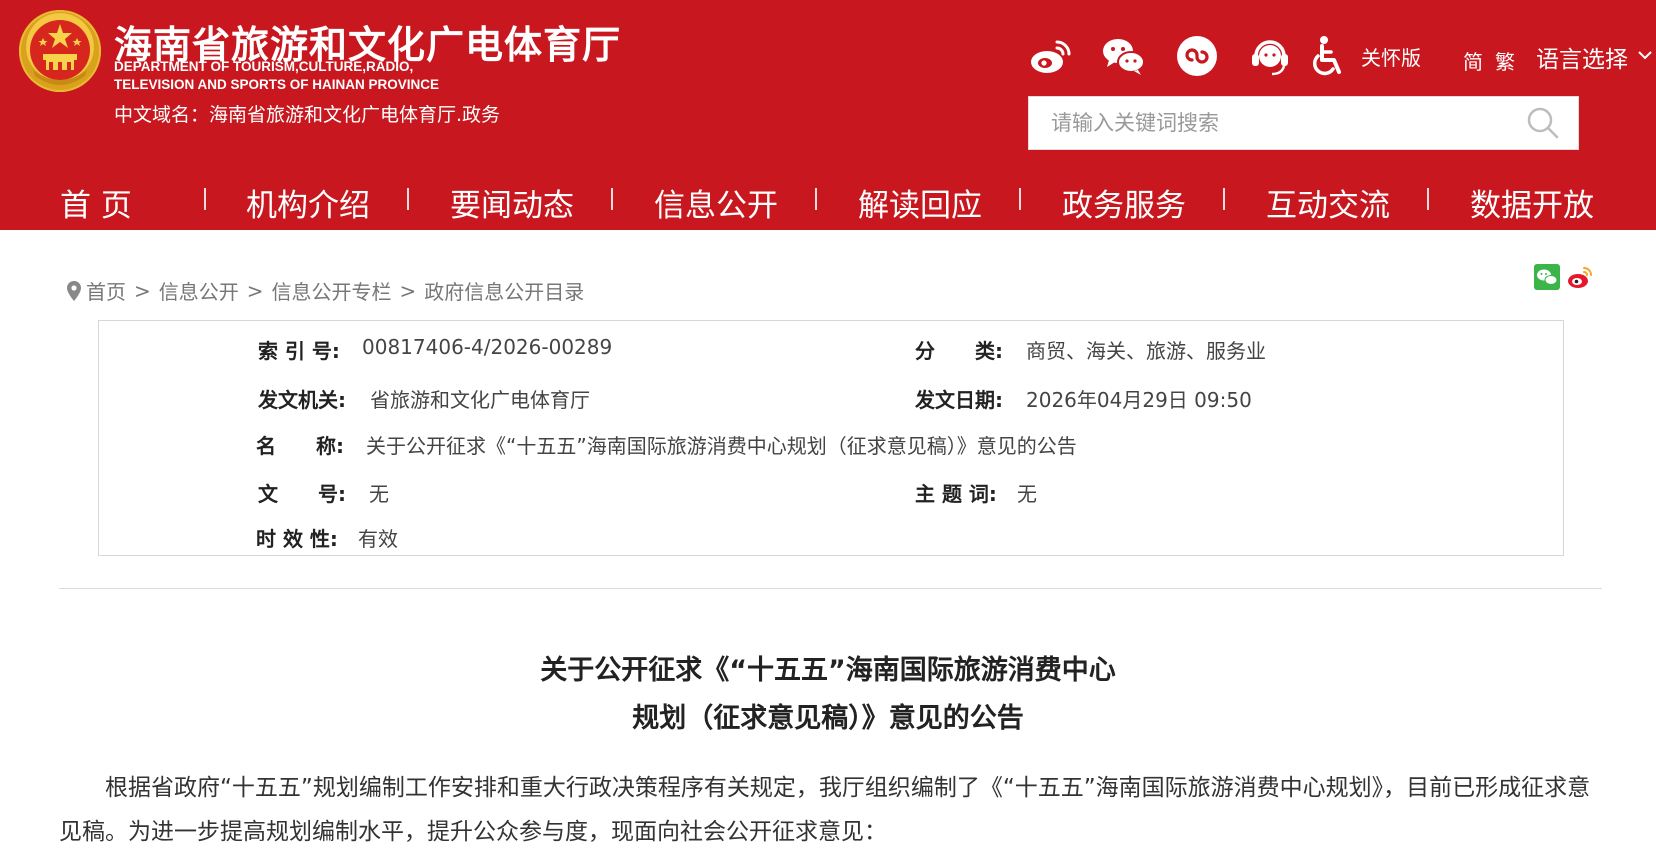  Describe the element at coordinates (830, 588) in the screenshot. I see `content-divider` at that location.